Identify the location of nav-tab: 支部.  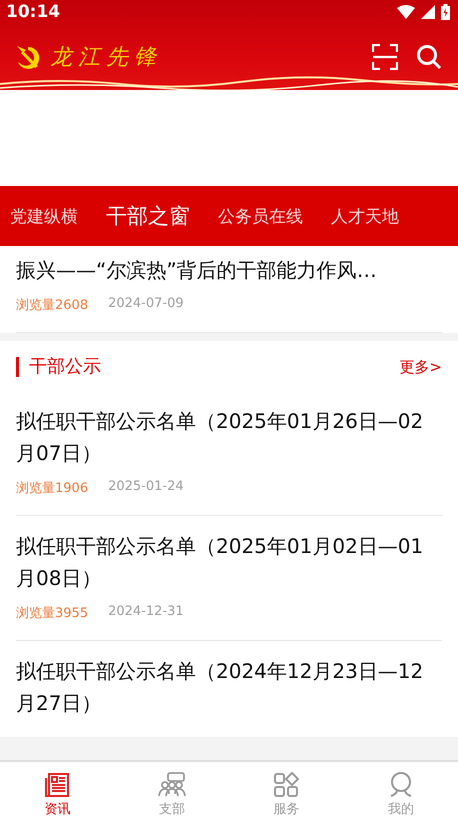
(171, 791).